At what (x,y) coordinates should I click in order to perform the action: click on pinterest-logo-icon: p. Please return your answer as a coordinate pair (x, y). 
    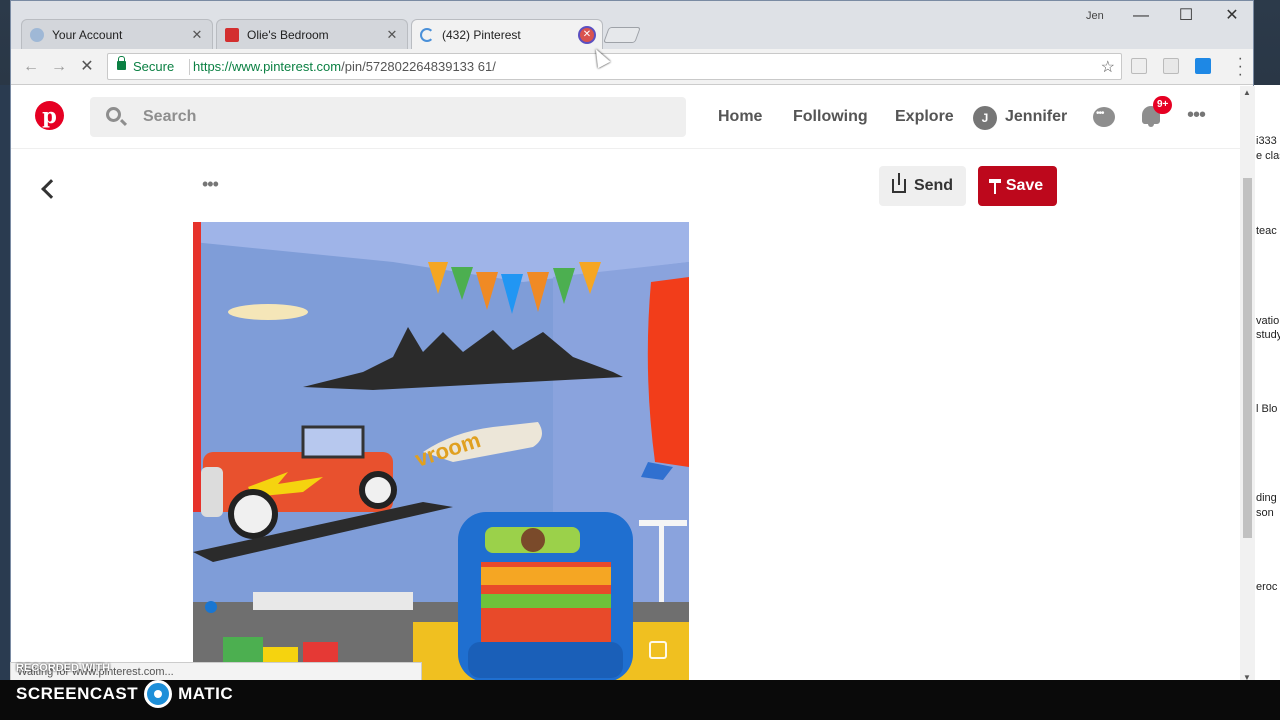
    Looking at the image, I should click on (49, 115).